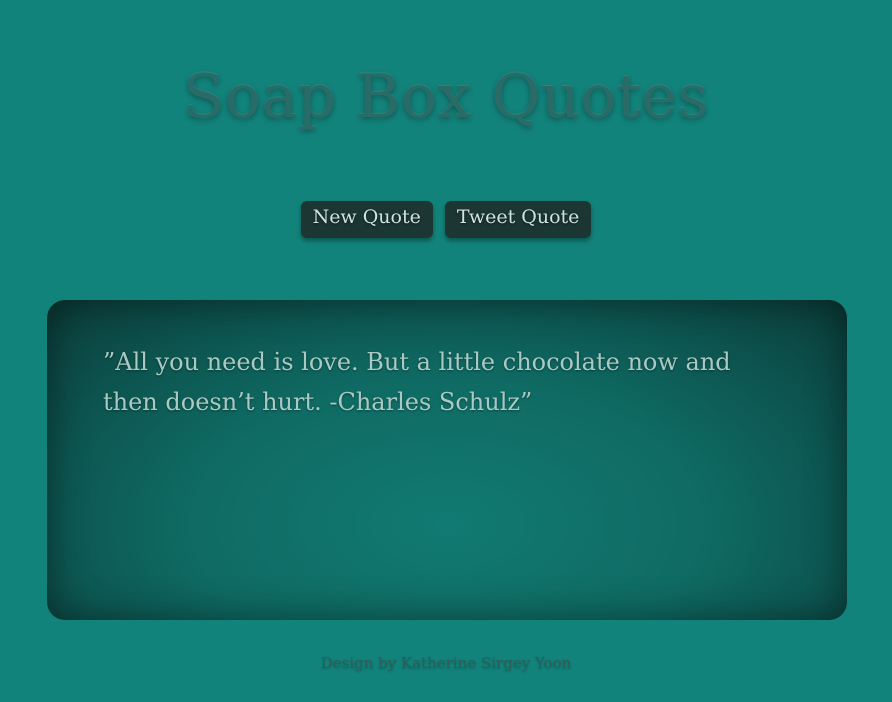  What do you see at coordinates (366, 219) in the screenshot?
I see `new-quote-button: New Quote` at bounding box center [366, 219].